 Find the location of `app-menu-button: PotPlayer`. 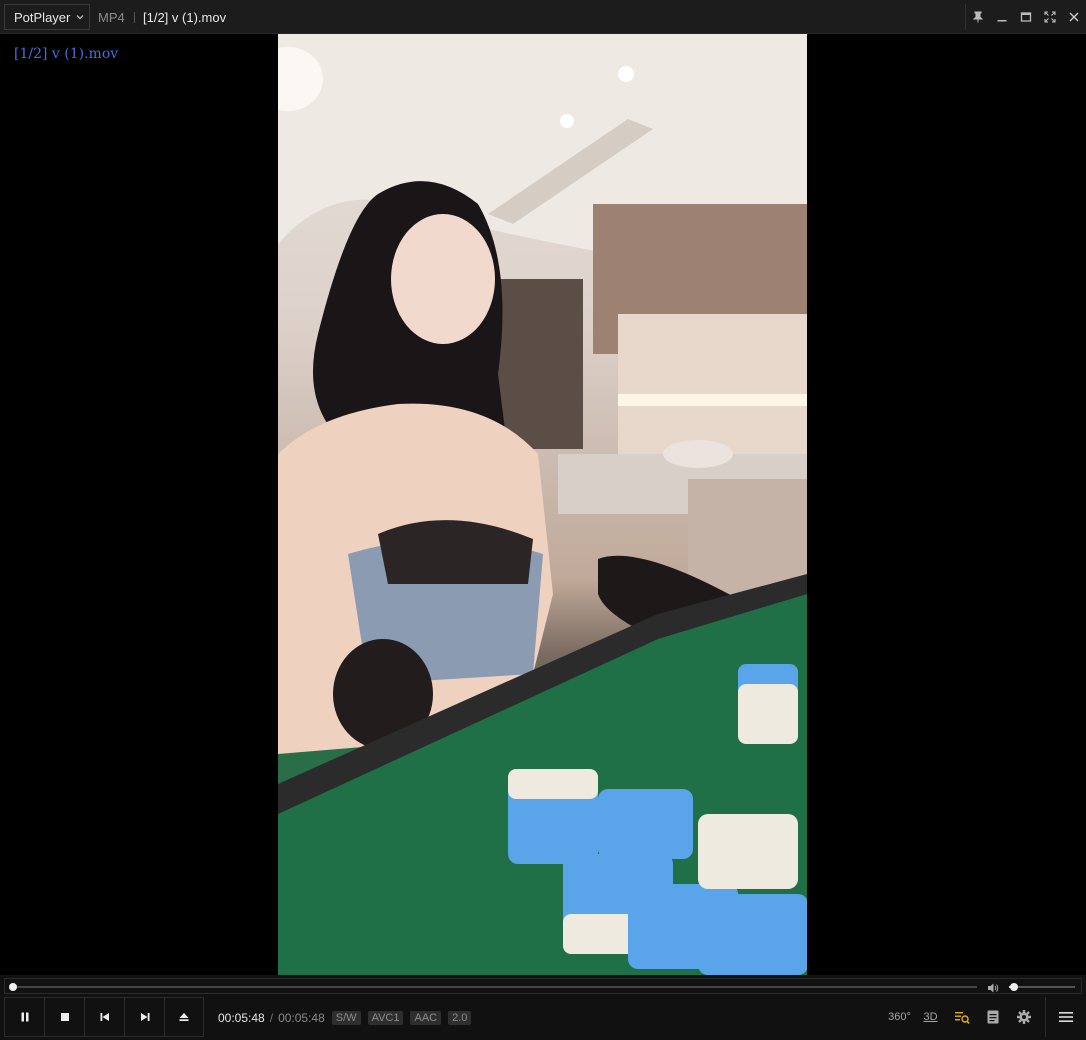

app-menu-button: PotPlayer is located at coordinates (47, 17).